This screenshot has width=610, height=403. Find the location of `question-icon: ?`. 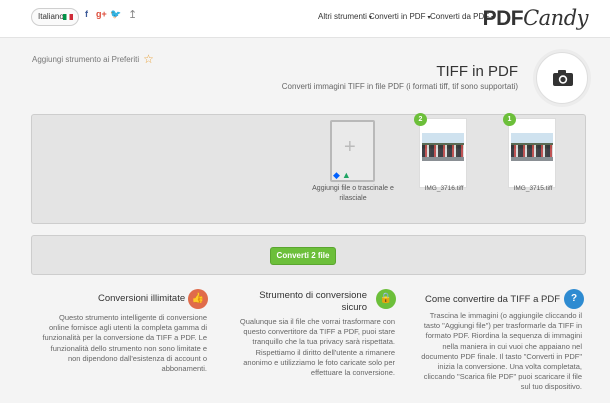

question-icon: ? is located at coordinates (574, 299).